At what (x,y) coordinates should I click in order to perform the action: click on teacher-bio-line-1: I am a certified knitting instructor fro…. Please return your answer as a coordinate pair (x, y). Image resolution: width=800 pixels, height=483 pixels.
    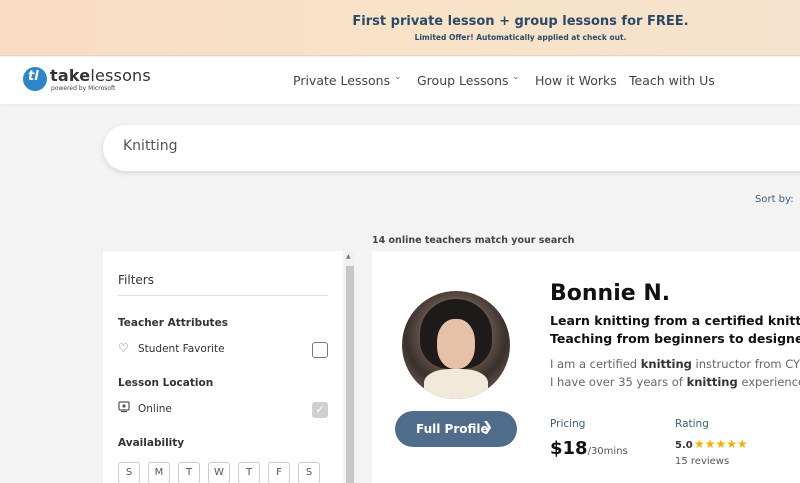
    Looking at the image, I should click on (675, 364).